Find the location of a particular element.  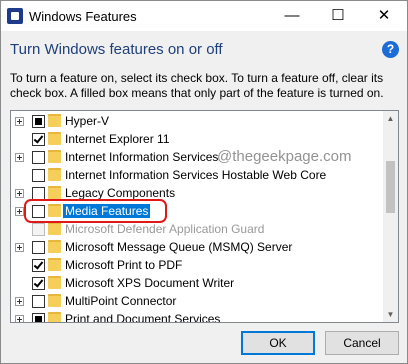

feature-label: Microsoft Defender Application Guard is located at coordinates (164, 229).